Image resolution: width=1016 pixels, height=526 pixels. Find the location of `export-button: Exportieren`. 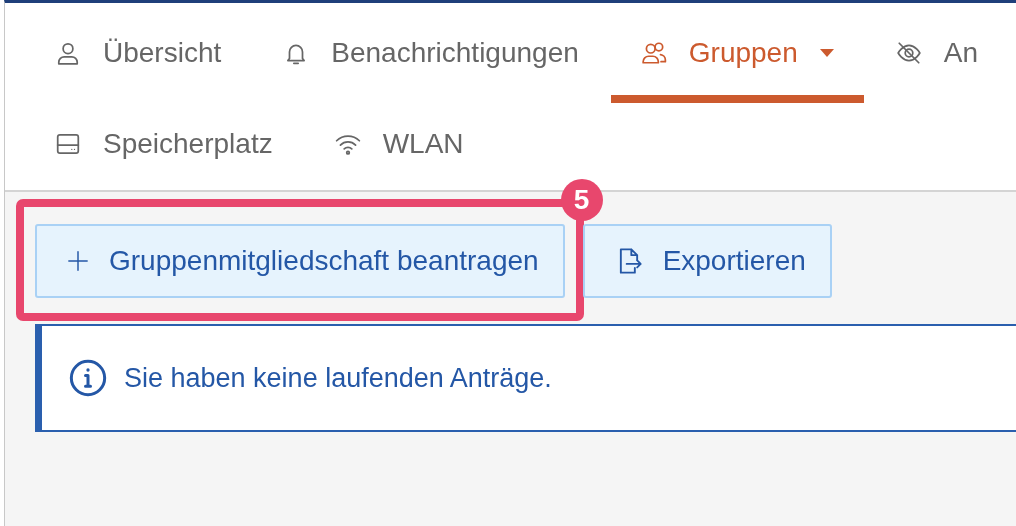

export-button: Exportieren is located at coordinates (707, 261).